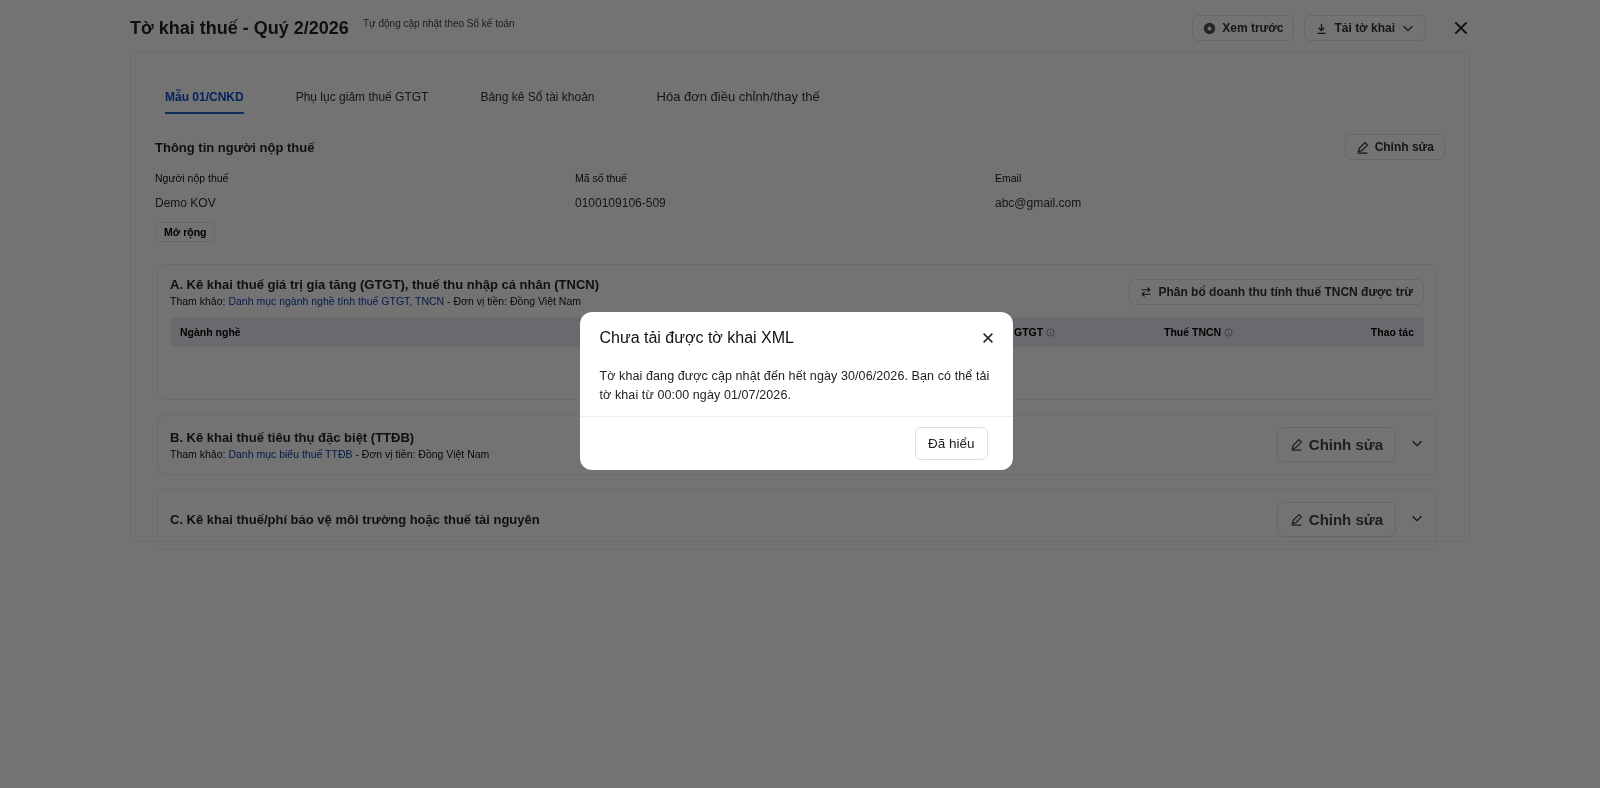 This screenshot has height=788, width=1600. I want to click on field-label: Email, so click(1009, 178).